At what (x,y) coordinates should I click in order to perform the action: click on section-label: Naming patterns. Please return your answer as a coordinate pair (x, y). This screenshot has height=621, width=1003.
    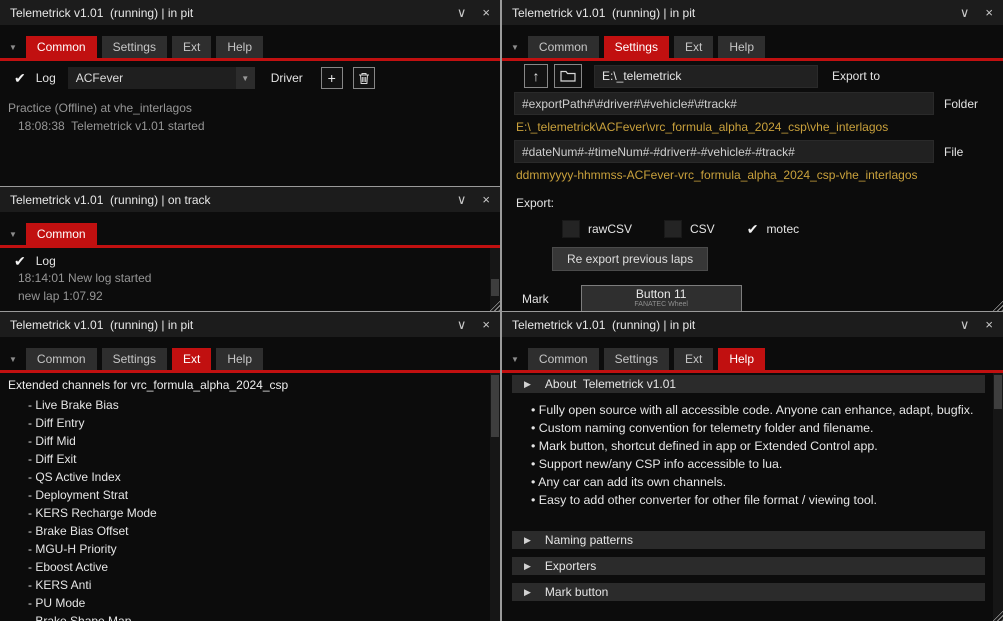
    Looking at the image, I should click on (588, 540).